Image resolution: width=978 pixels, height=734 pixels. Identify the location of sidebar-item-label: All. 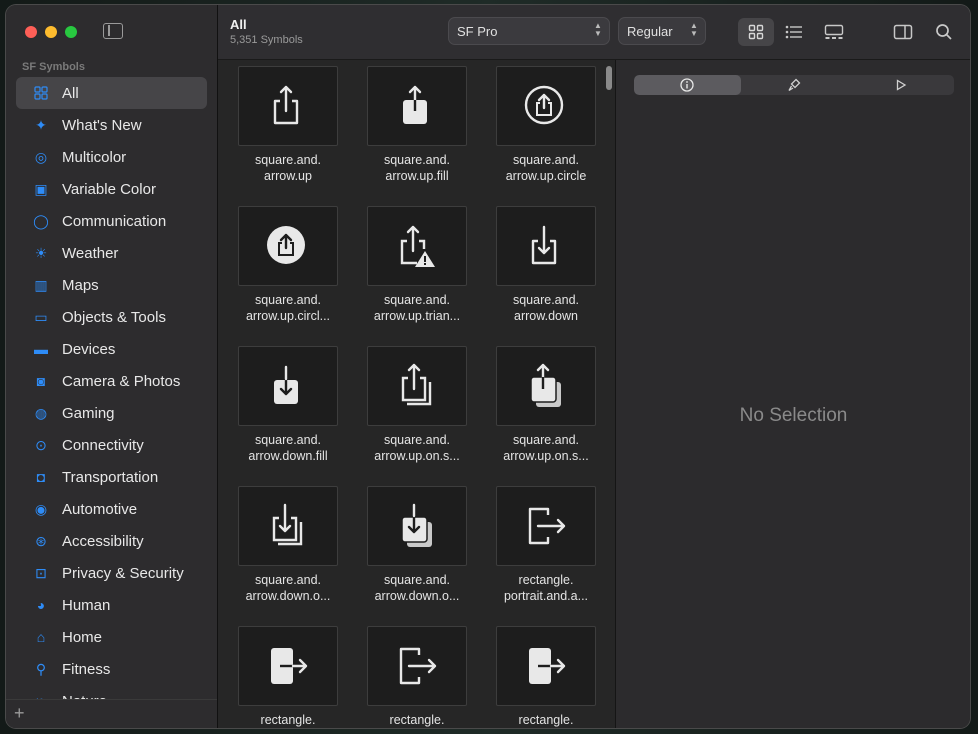
(70, 93).